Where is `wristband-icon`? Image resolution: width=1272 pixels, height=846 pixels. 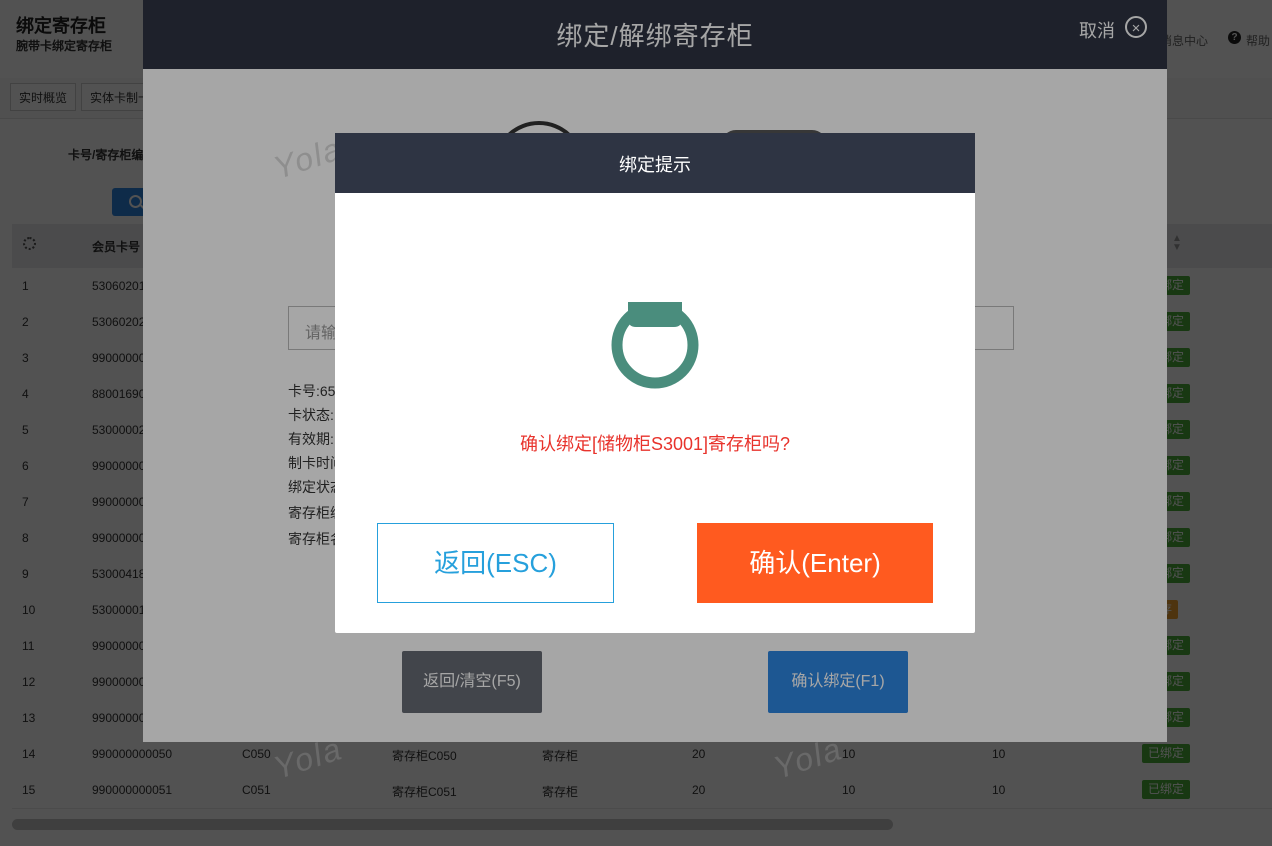
wristband-icon is located at coordinates (655, 344).